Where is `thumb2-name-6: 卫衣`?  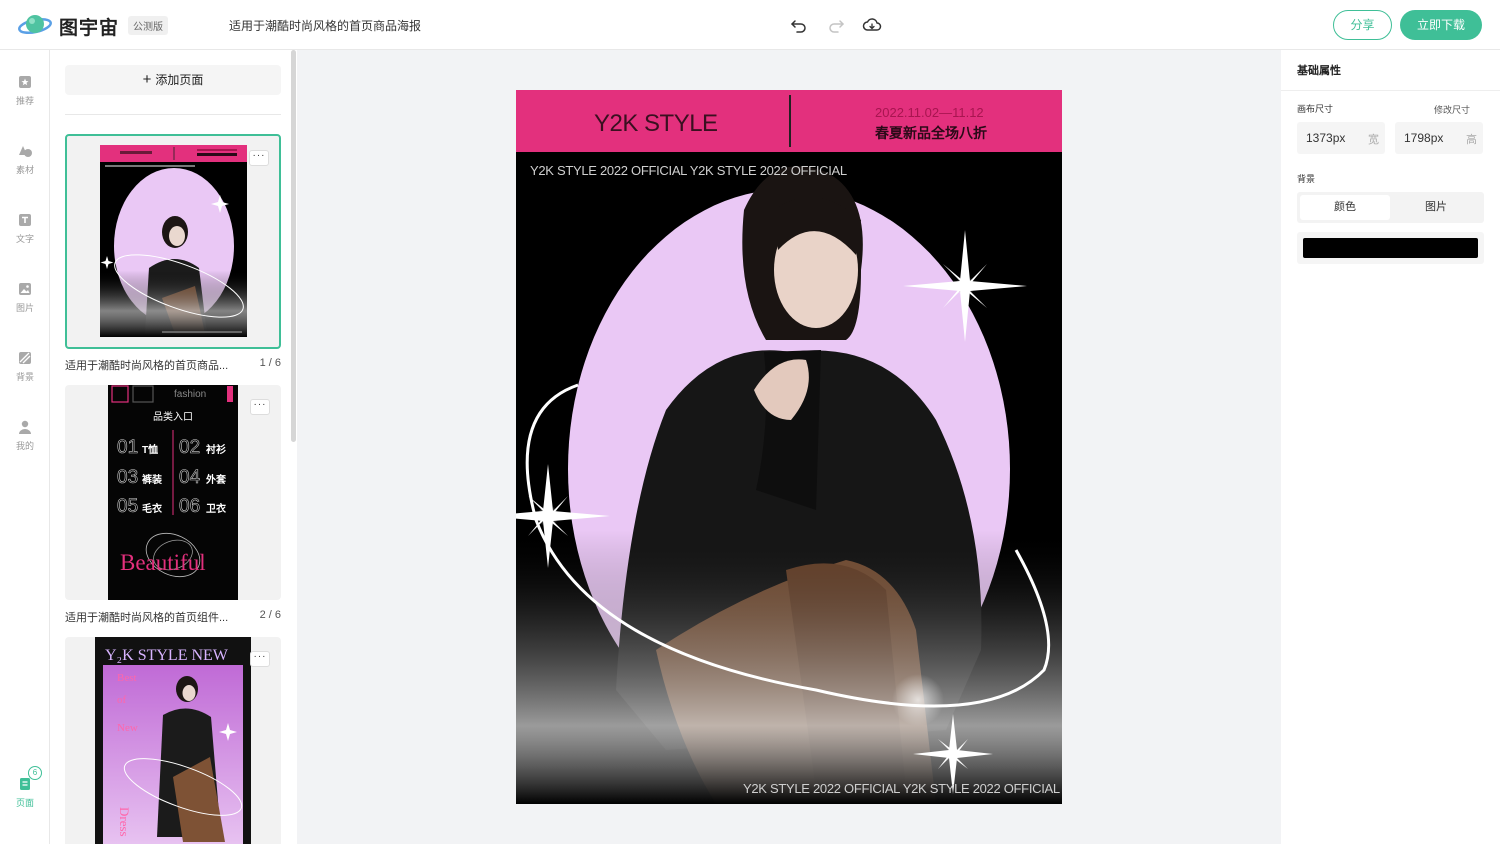 thumb2-name-6: 卫衣 is located at coordinates (216, 508).